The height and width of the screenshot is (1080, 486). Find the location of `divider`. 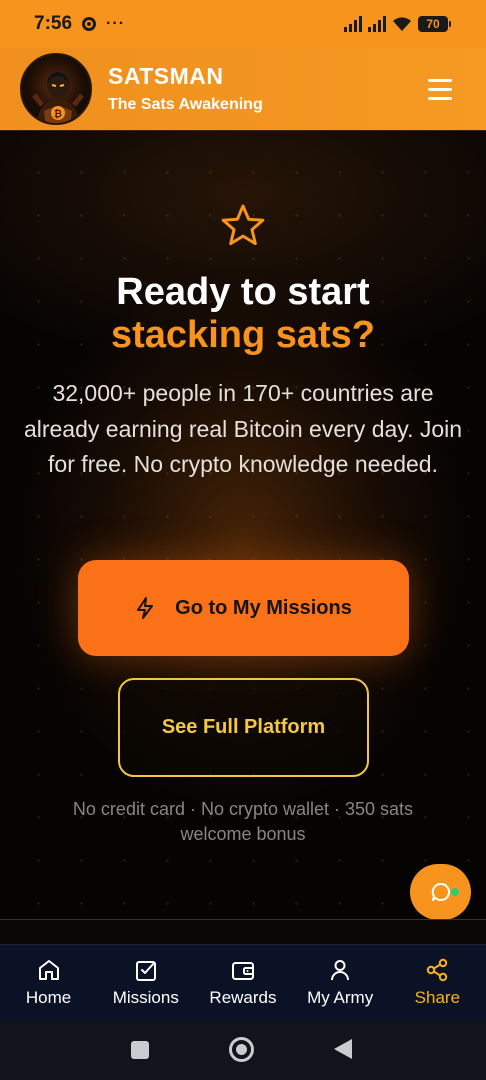

divider is located at coordinates (243, 919).